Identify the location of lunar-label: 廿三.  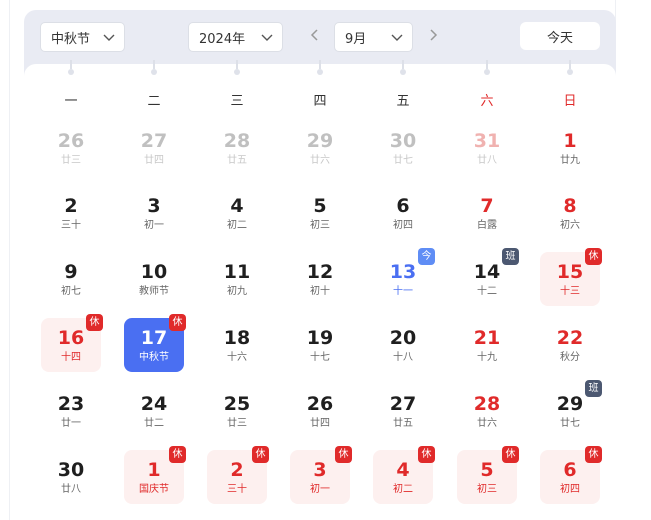
(71, 160).